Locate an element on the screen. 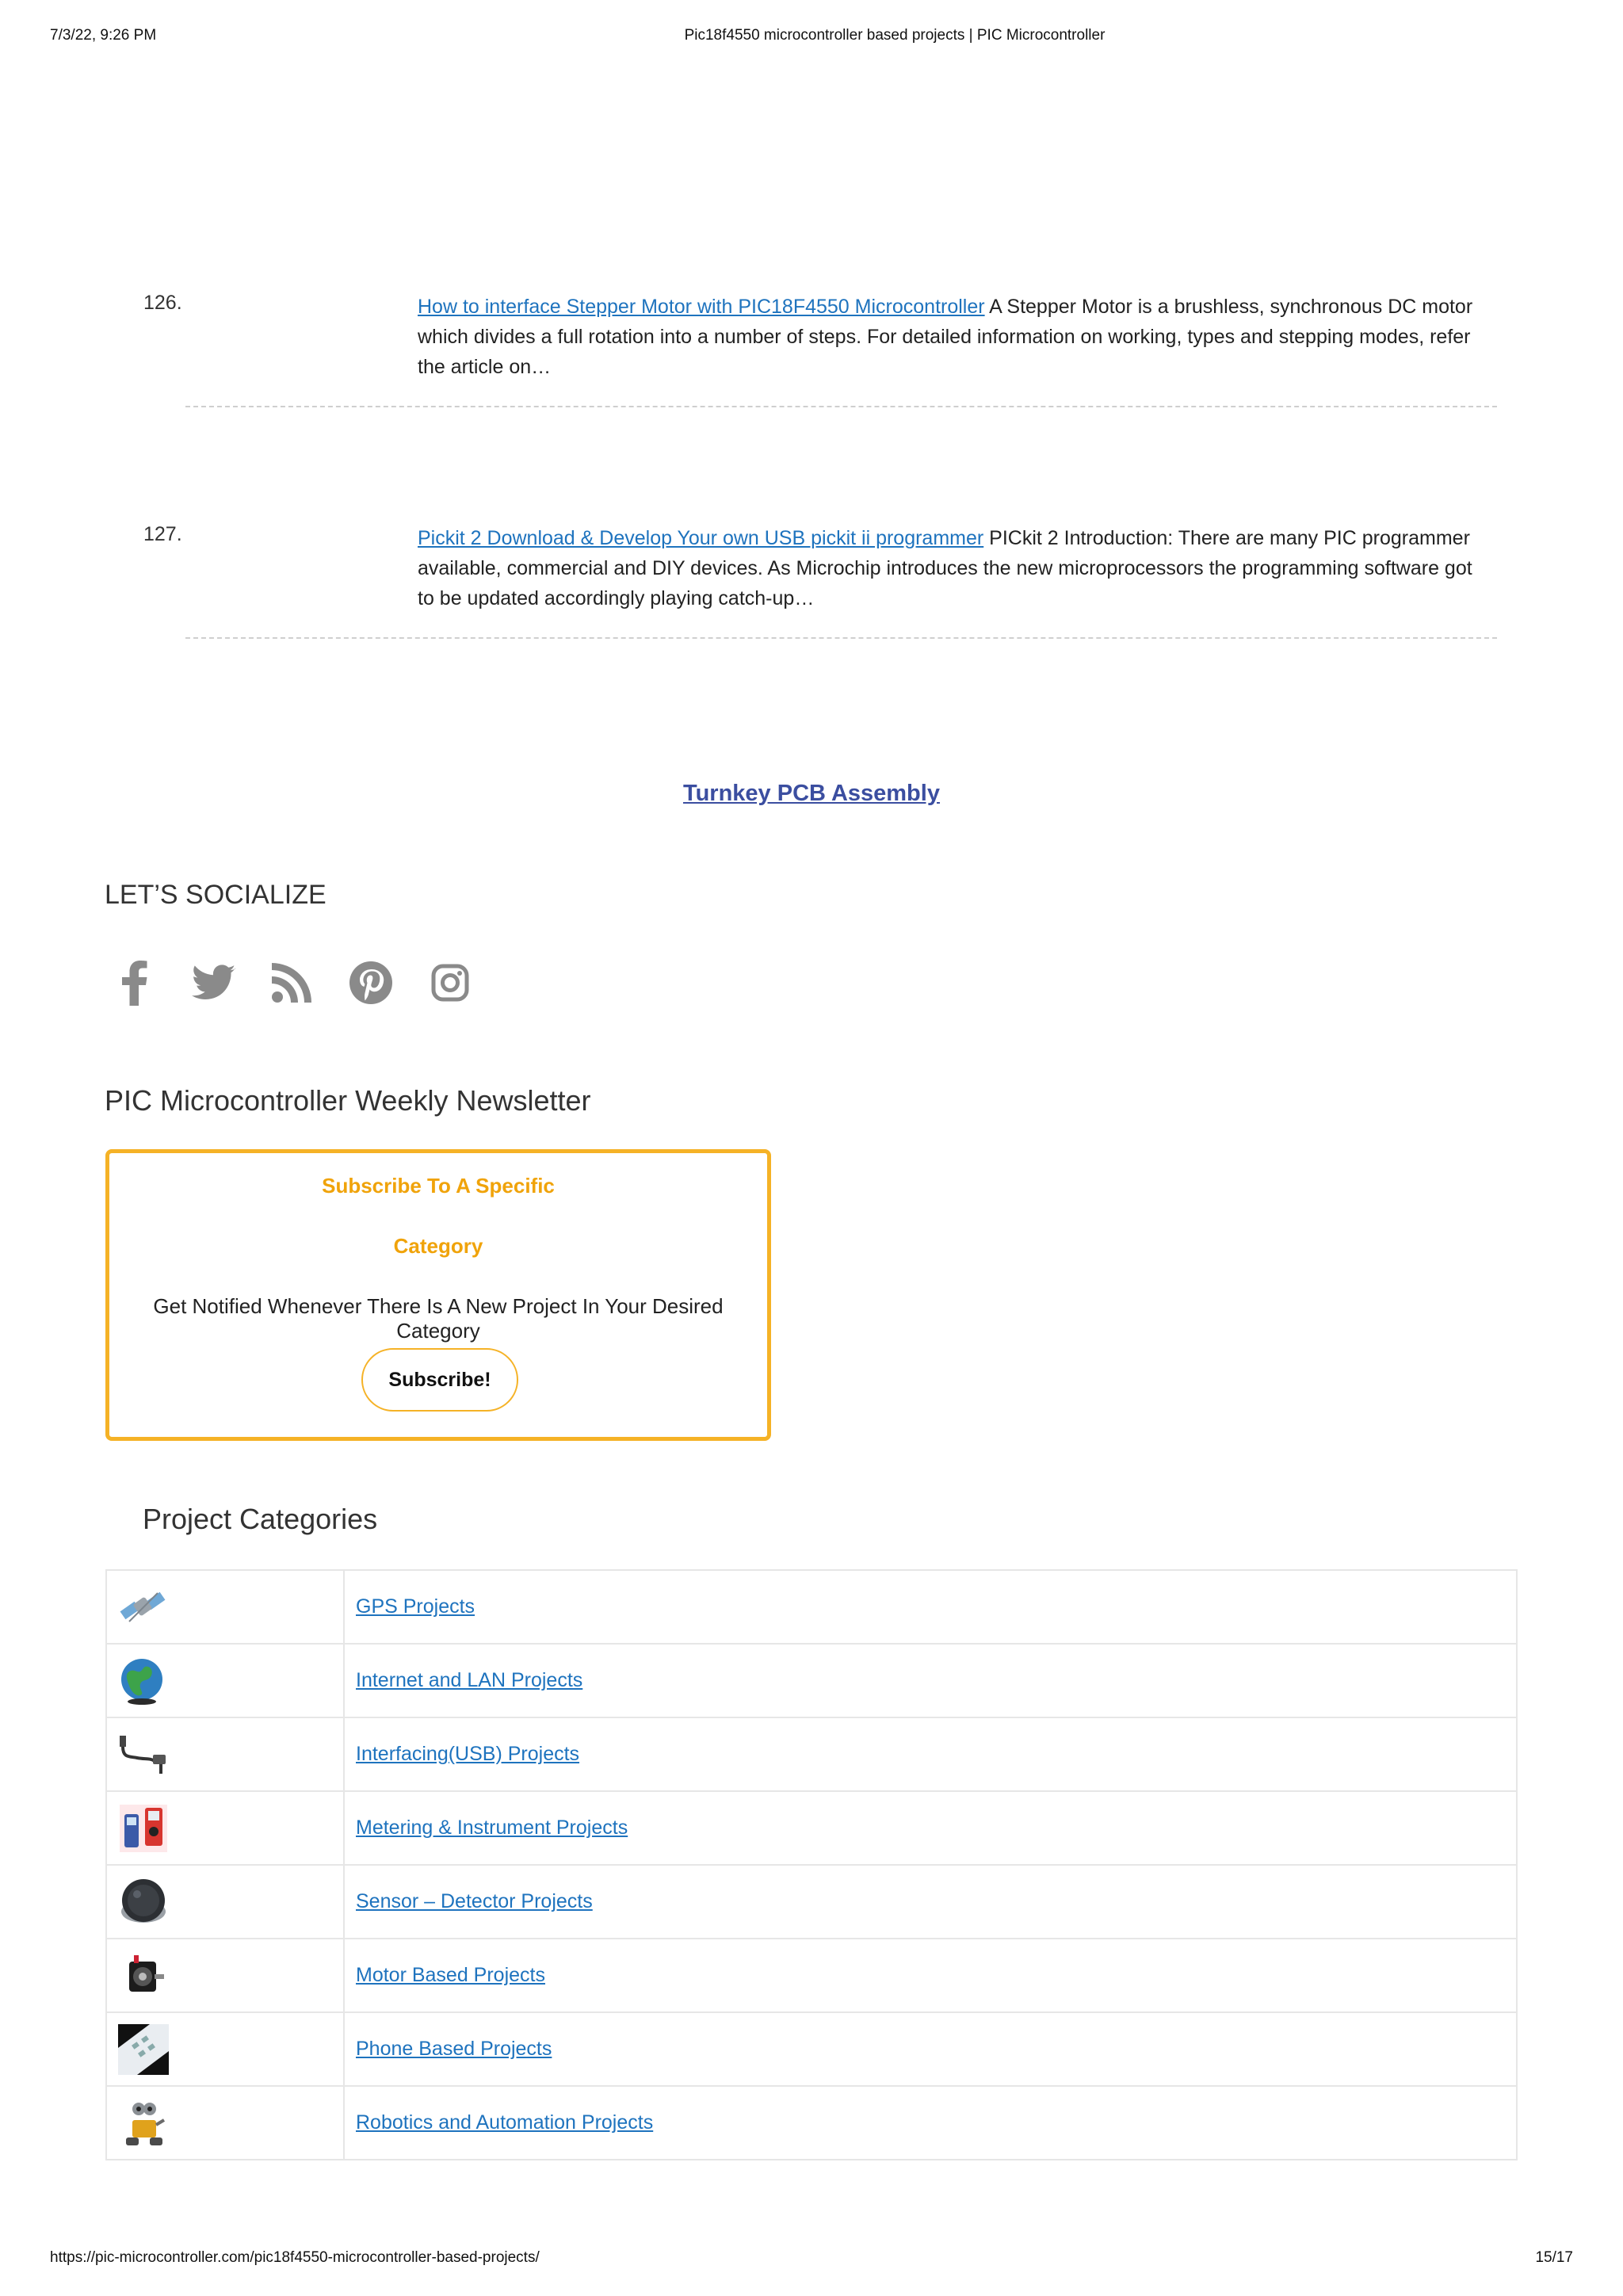 The image size is (1623, 2296). category-link-phone: Phone Based Projects is located at coordinates (454, 2049).